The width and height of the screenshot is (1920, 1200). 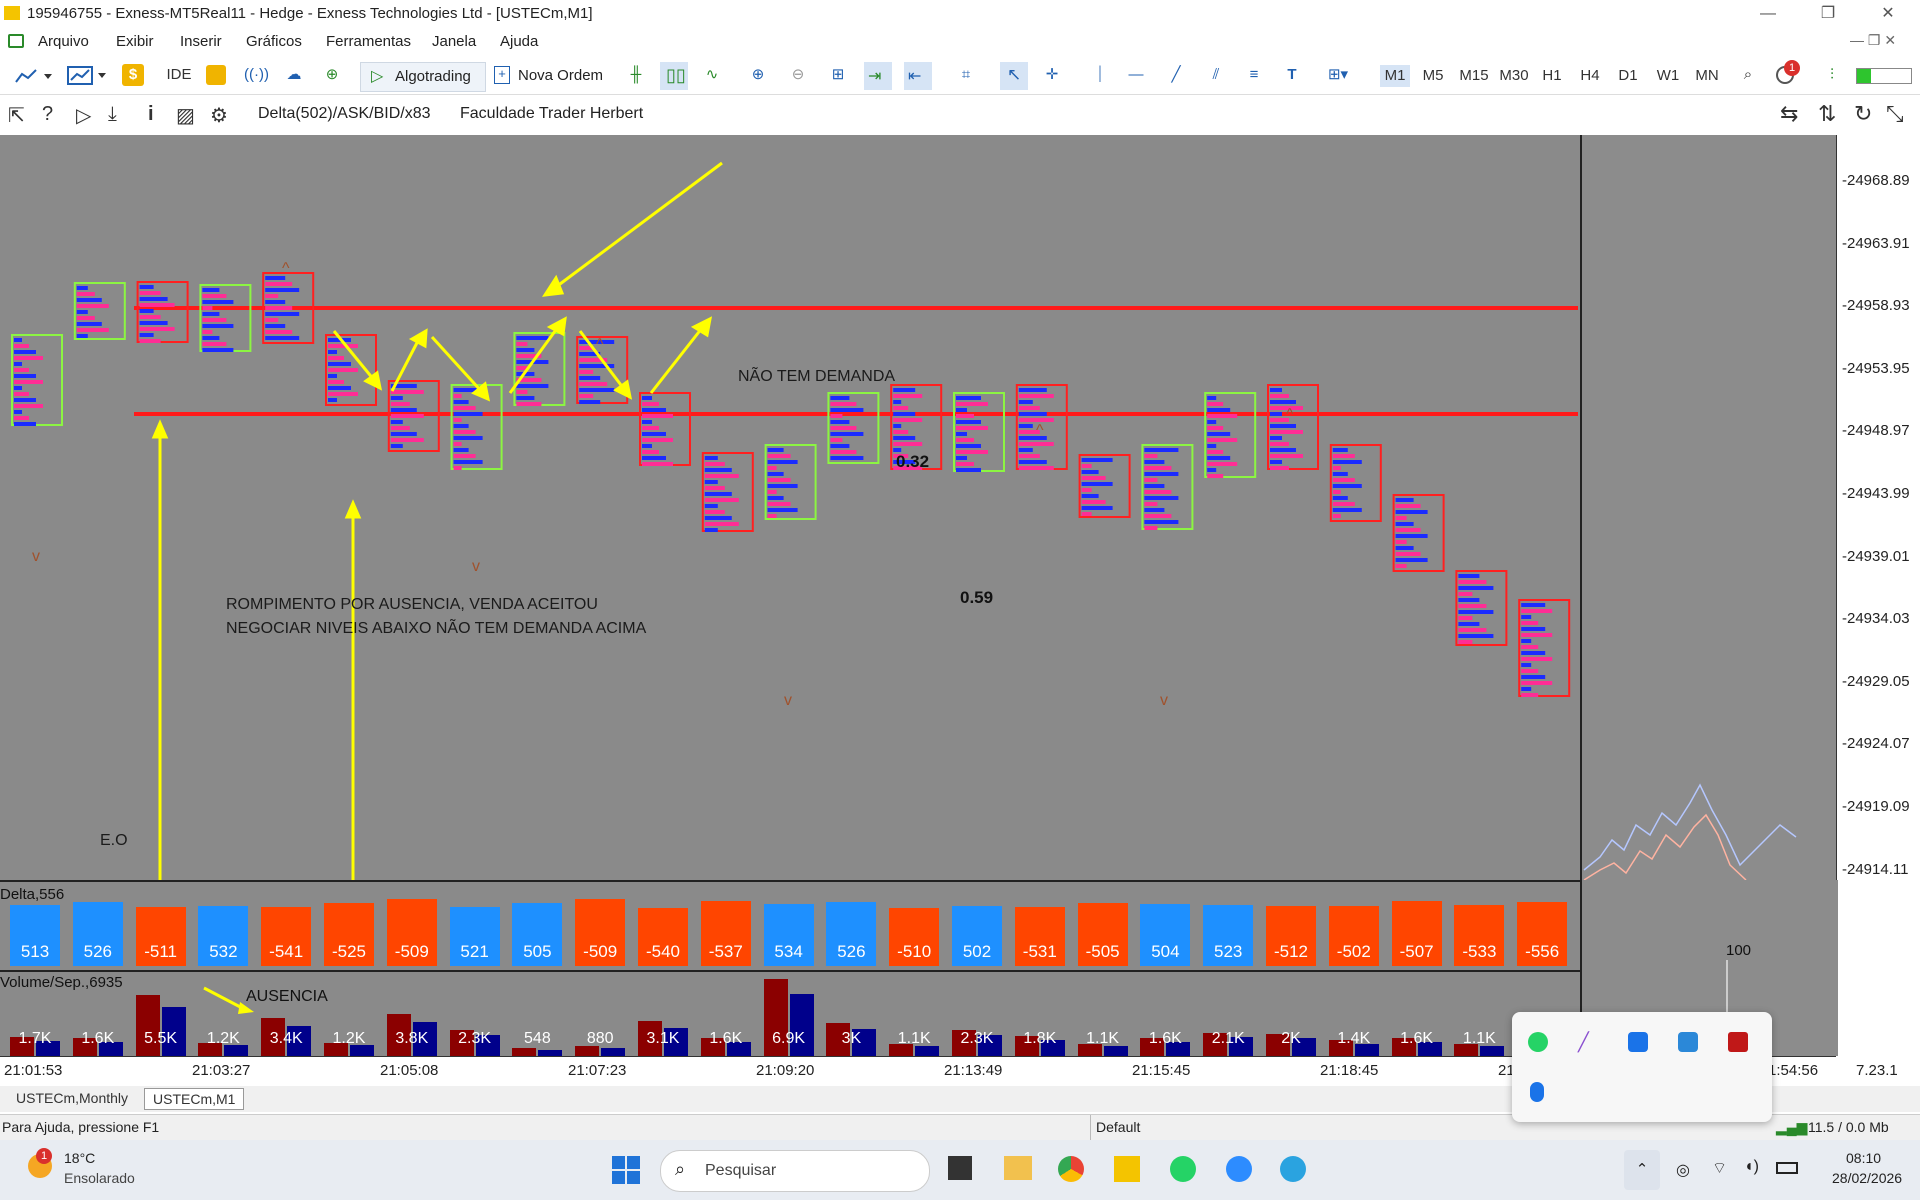 I want to click on vertical-line-icon: ⏐, so click(x=1100, y=75).